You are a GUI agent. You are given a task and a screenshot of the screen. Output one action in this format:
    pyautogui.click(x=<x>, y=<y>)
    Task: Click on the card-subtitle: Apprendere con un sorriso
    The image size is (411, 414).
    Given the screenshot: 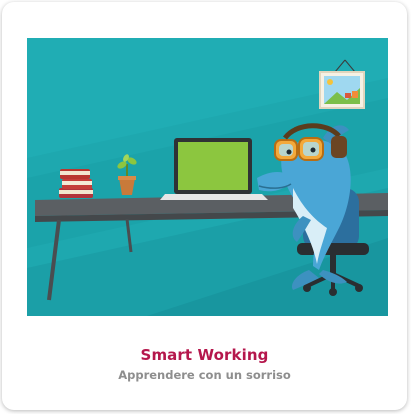 What is the action you would take?
    pyautogui.click(x=204, y=375)
    